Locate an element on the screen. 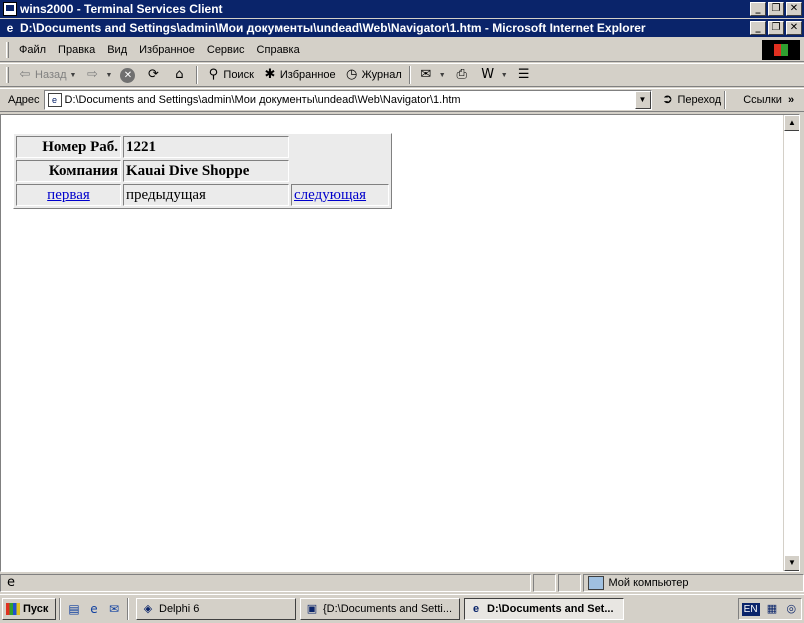 This screenshot has height=623, width=804. discuss-icon: ☰ is located at coordinates (523, 74).